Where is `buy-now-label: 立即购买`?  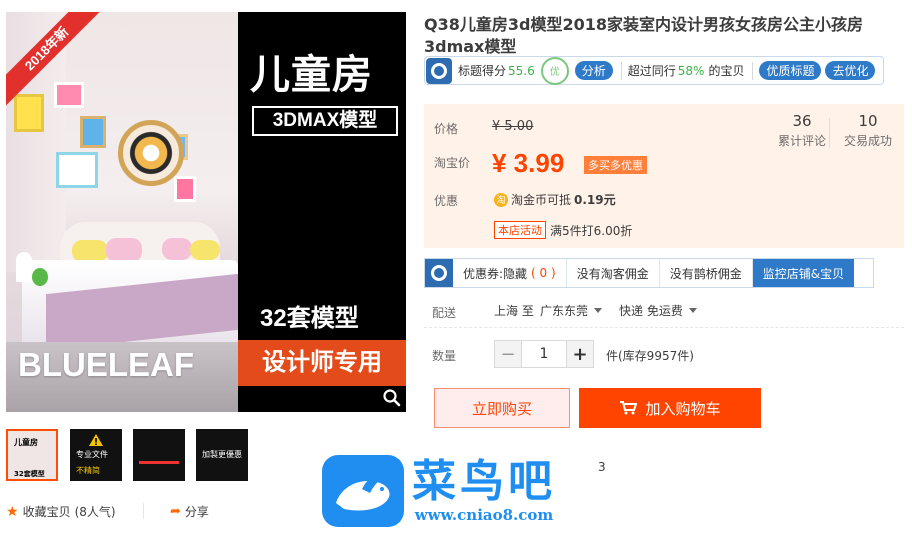
buy-now-label: 立即购买 is located at coordinates (501, 408).